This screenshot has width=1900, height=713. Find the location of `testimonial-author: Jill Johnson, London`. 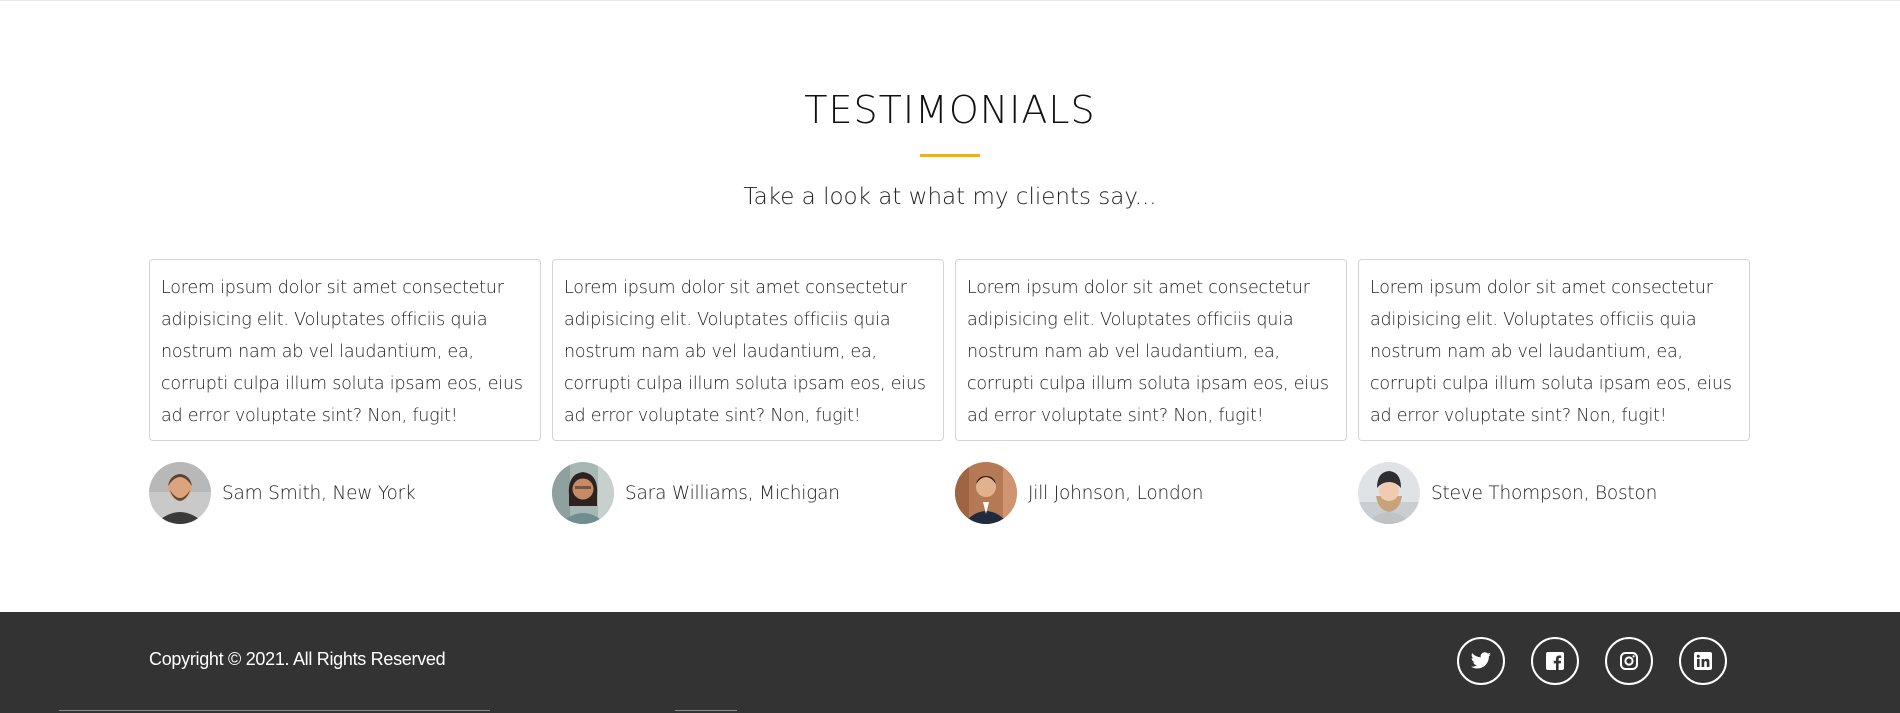

testimonial-author: Jill Johnson, London is located at coordinates (1079, 493).